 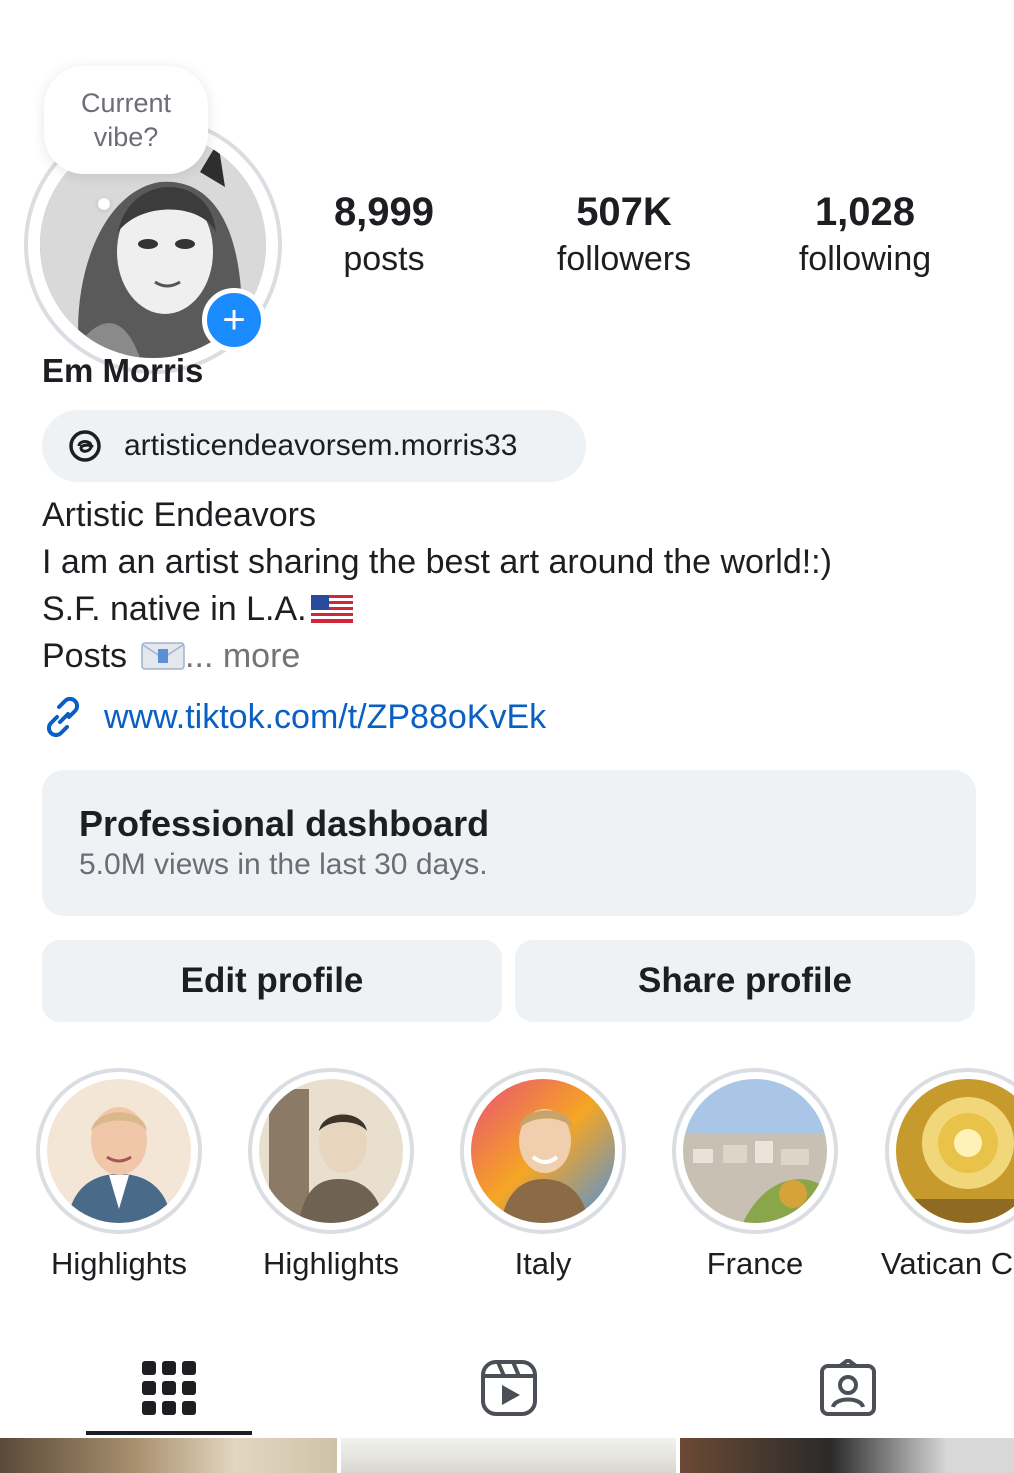 I want to click on link-icon, so click(x=63, y=717).